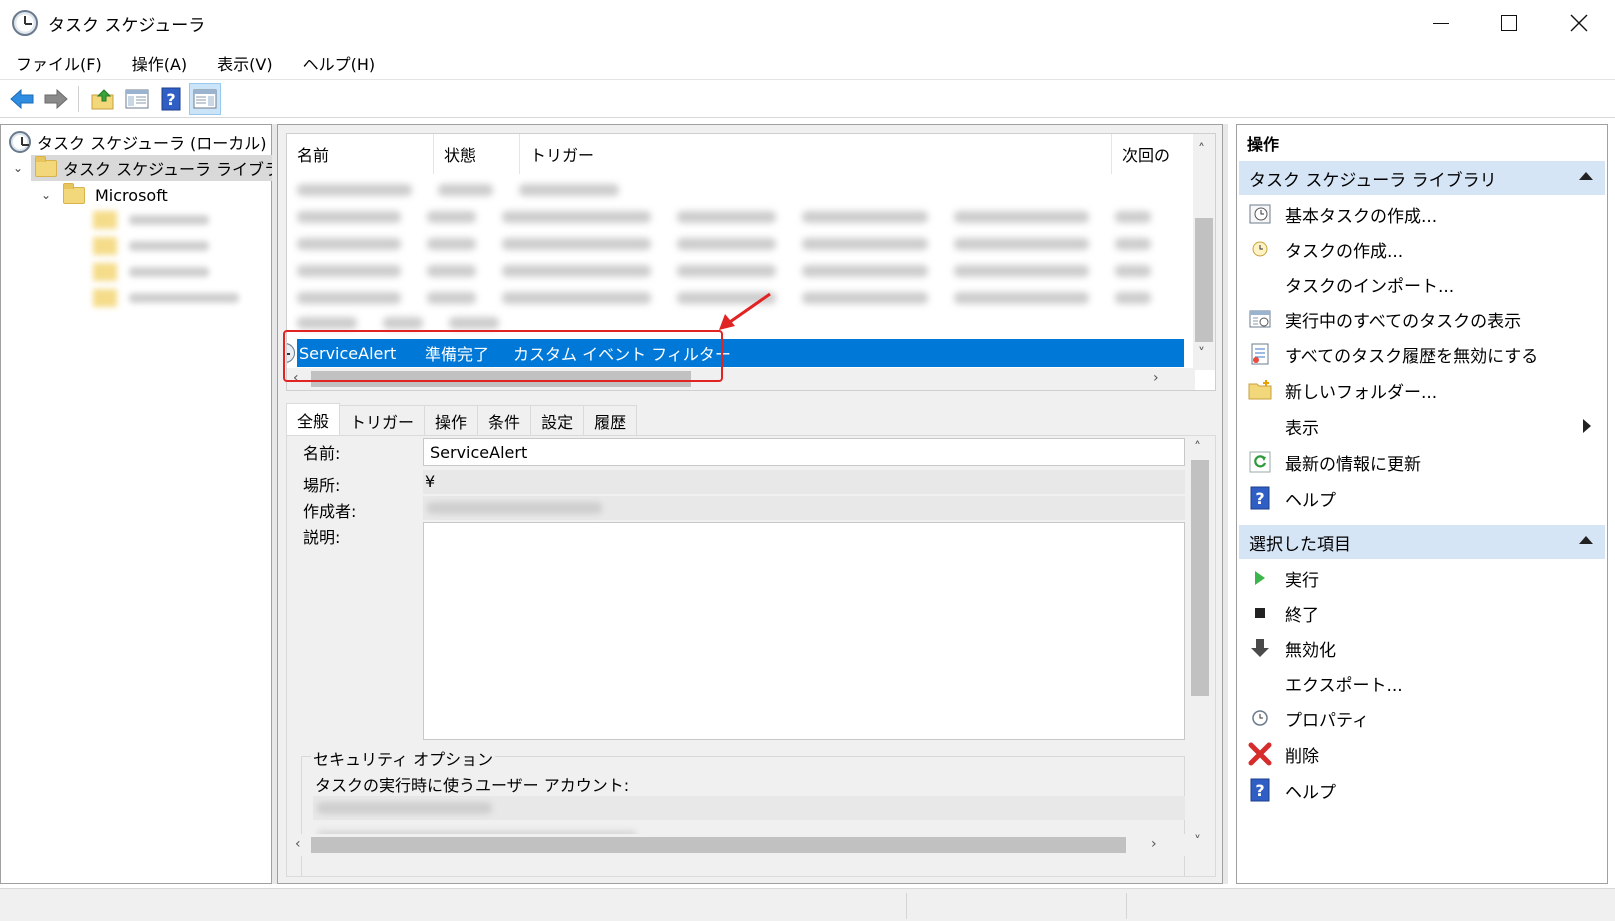  Describe the element at coordinates (1260, 354) in the screenshot. I see `task-history-icon` at that location.